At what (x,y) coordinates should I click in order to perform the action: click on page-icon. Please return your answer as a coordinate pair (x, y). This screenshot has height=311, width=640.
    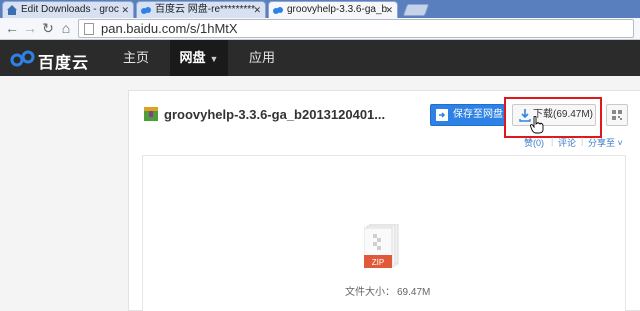
    Looking at the image, I should click on (89, 29).